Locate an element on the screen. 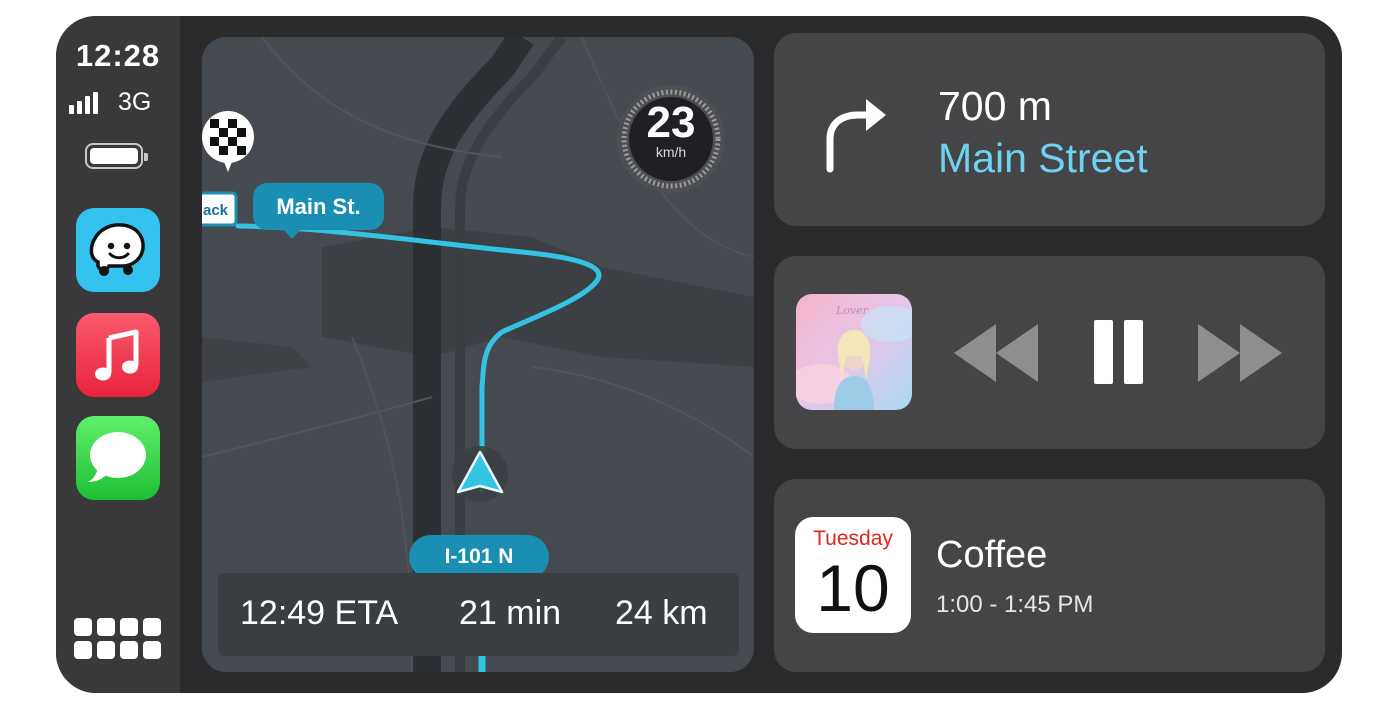  messages-app-button is located at coordinates (118, 458).